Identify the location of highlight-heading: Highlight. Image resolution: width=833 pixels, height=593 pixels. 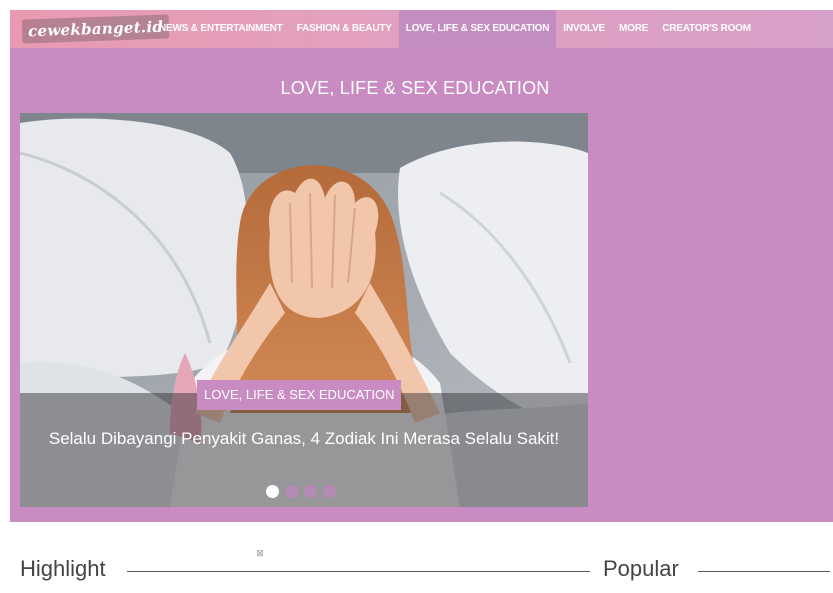
(63, 568).